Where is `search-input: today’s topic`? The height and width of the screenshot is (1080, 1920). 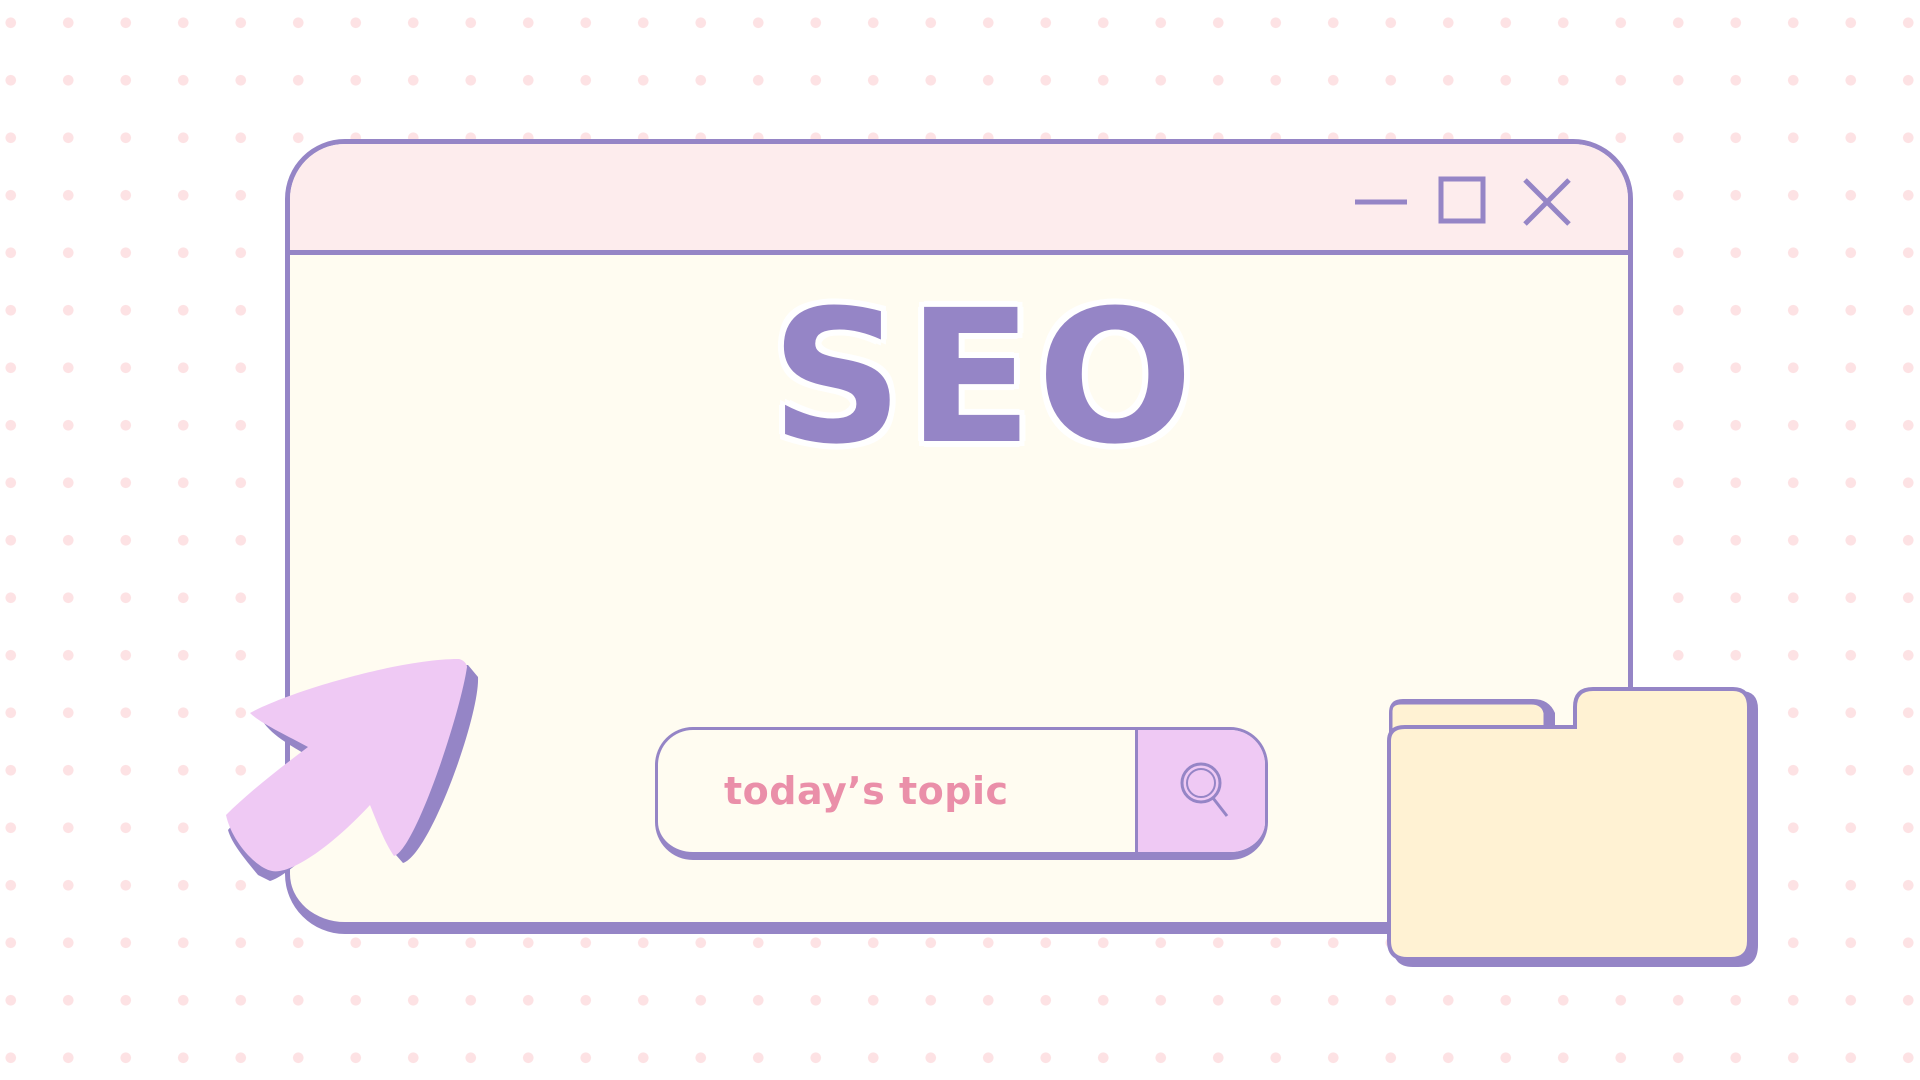 search-input: today’s topic is located at coordinates (896, 791).